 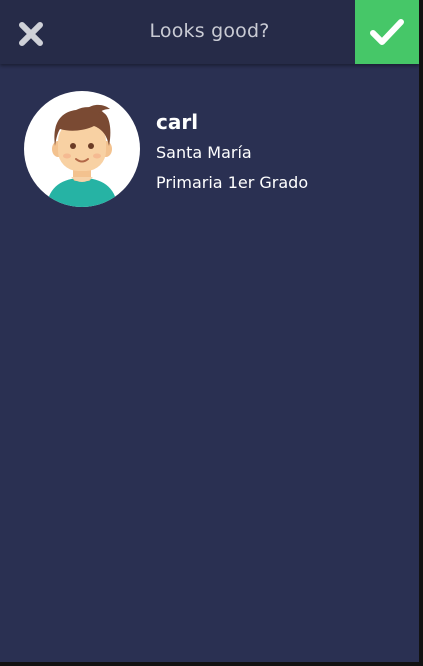 I want to click on grade-label: Primaria 1er Grado, so click(x=232, y=182).